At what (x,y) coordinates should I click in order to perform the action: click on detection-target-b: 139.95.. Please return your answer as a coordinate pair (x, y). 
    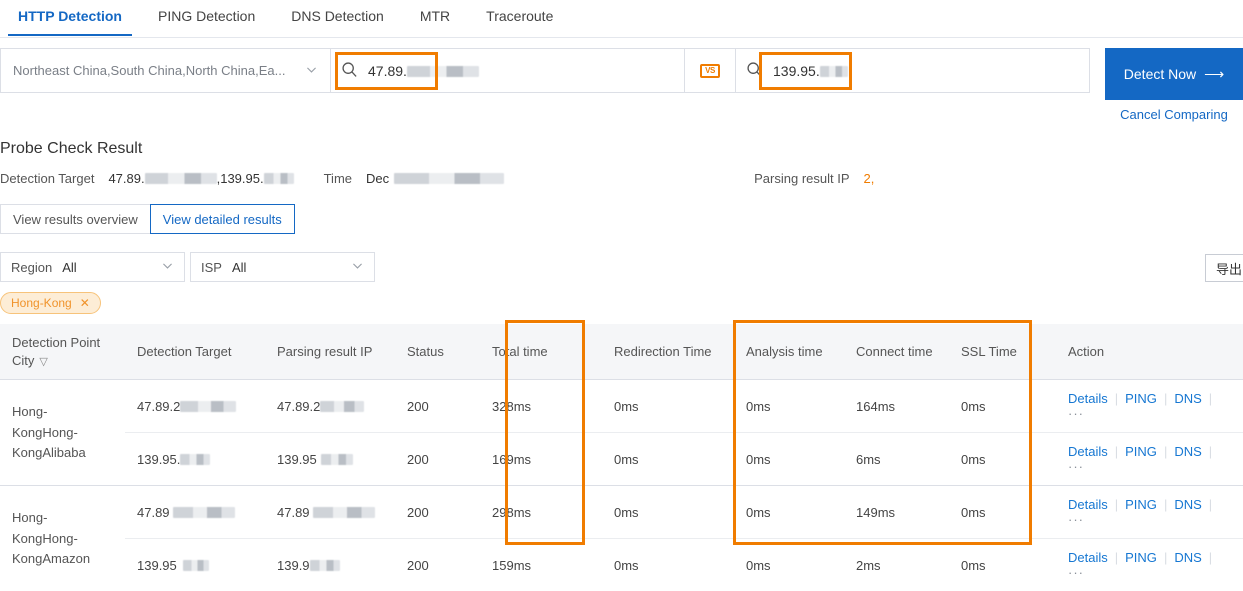
    Looking at the image, I should click on (242, 178).